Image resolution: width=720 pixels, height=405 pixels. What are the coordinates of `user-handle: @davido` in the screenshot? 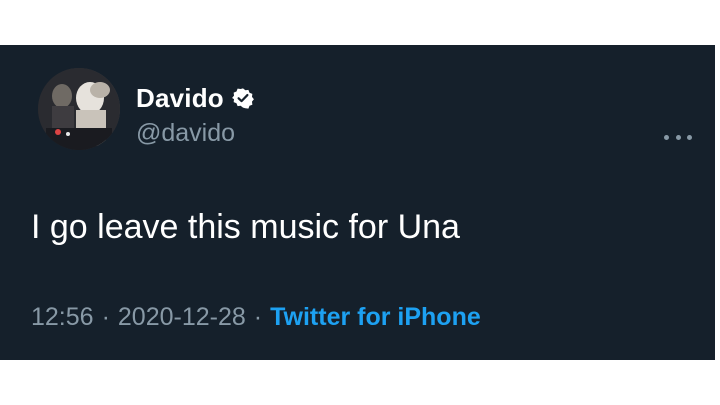 It's located at (185, 133).